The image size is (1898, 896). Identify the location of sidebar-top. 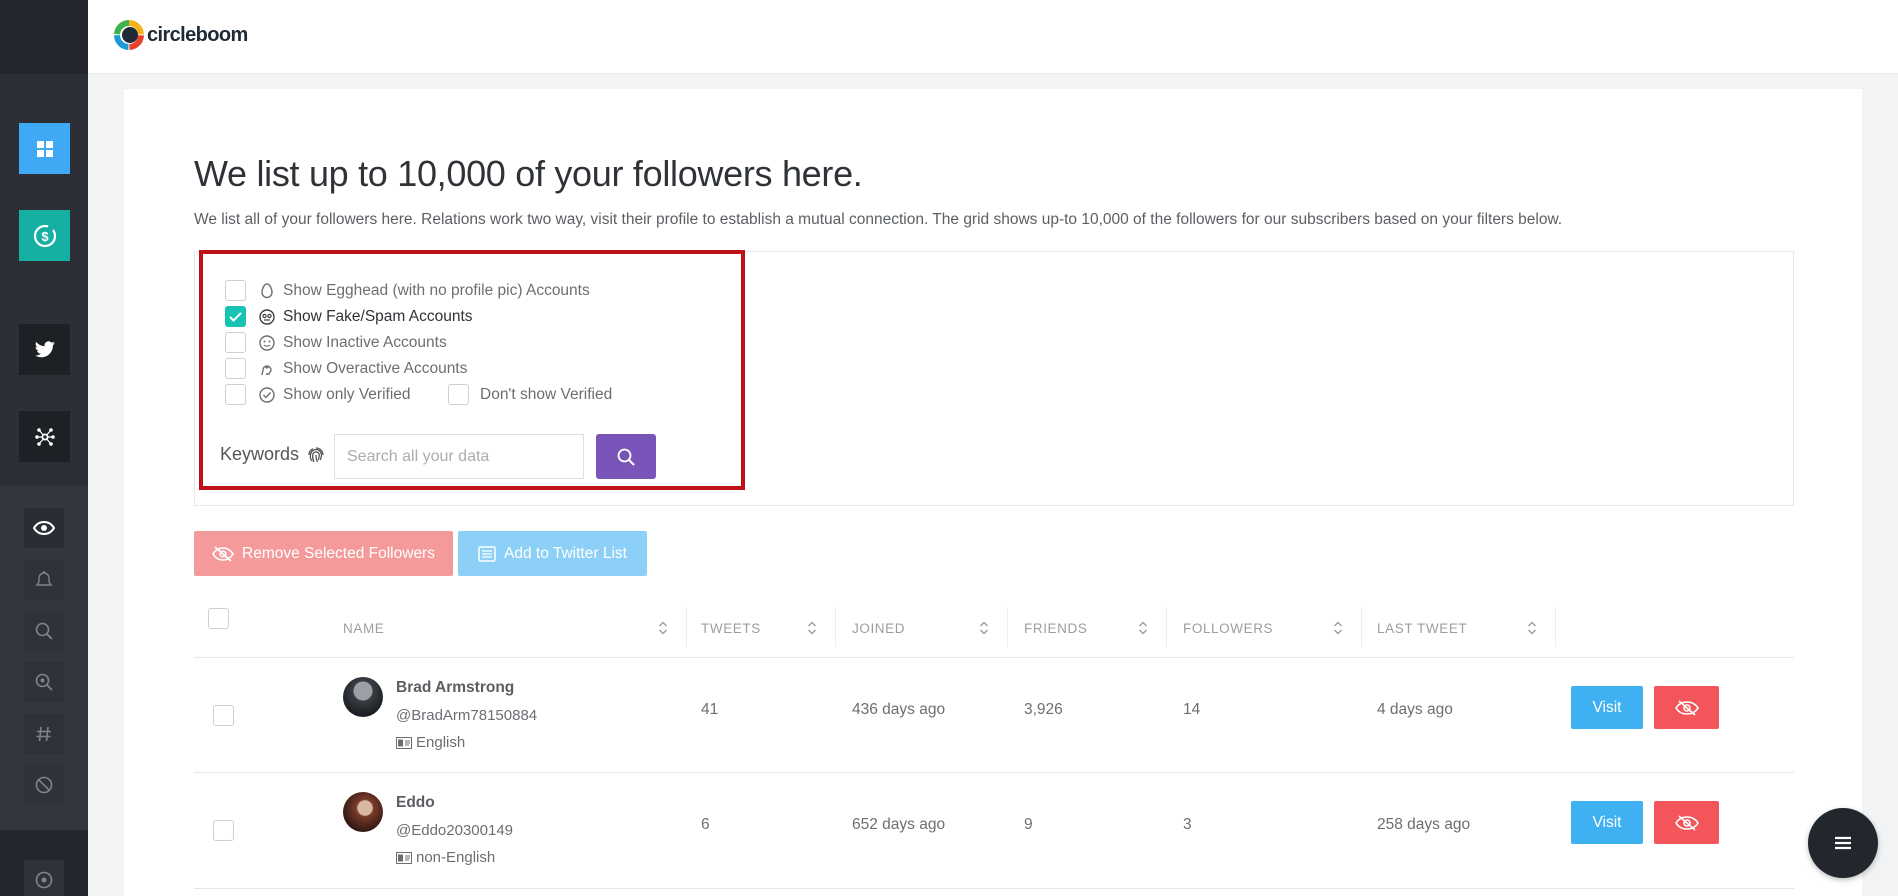
(44, 37).